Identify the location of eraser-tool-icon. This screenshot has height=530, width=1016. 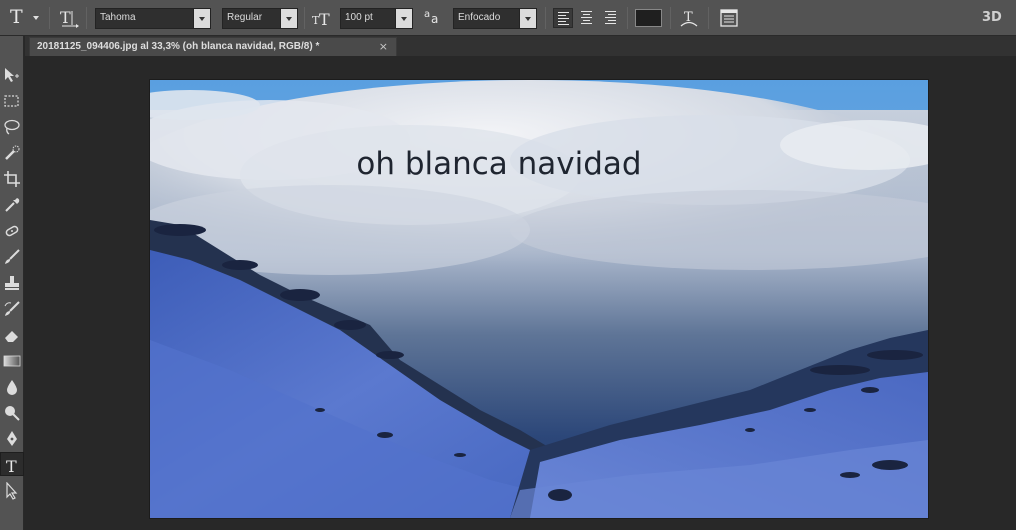
(11, 336).